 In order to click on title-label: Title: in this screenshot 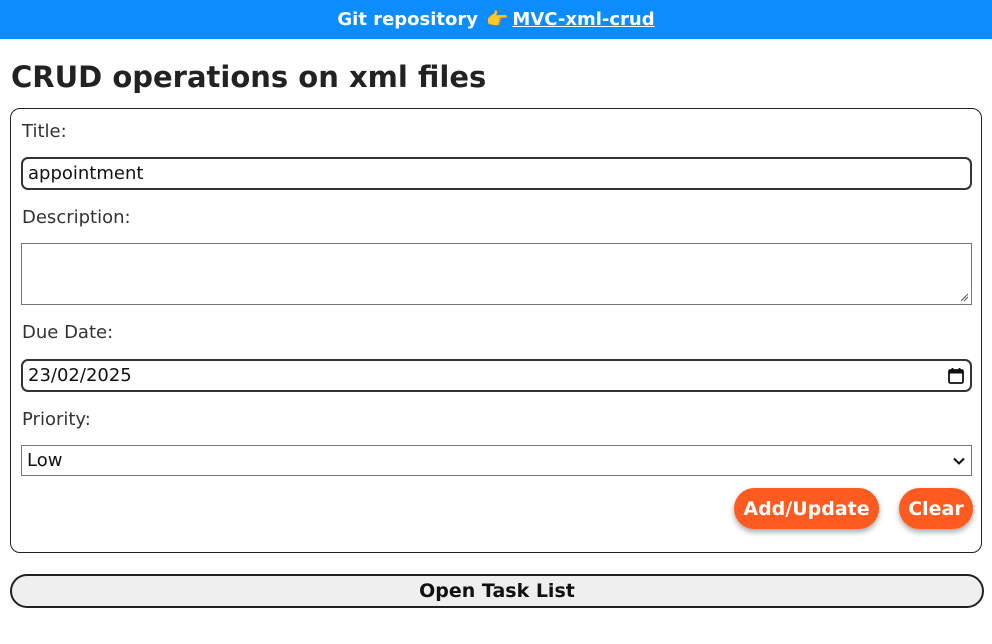, I will do `click(44, 131)`.